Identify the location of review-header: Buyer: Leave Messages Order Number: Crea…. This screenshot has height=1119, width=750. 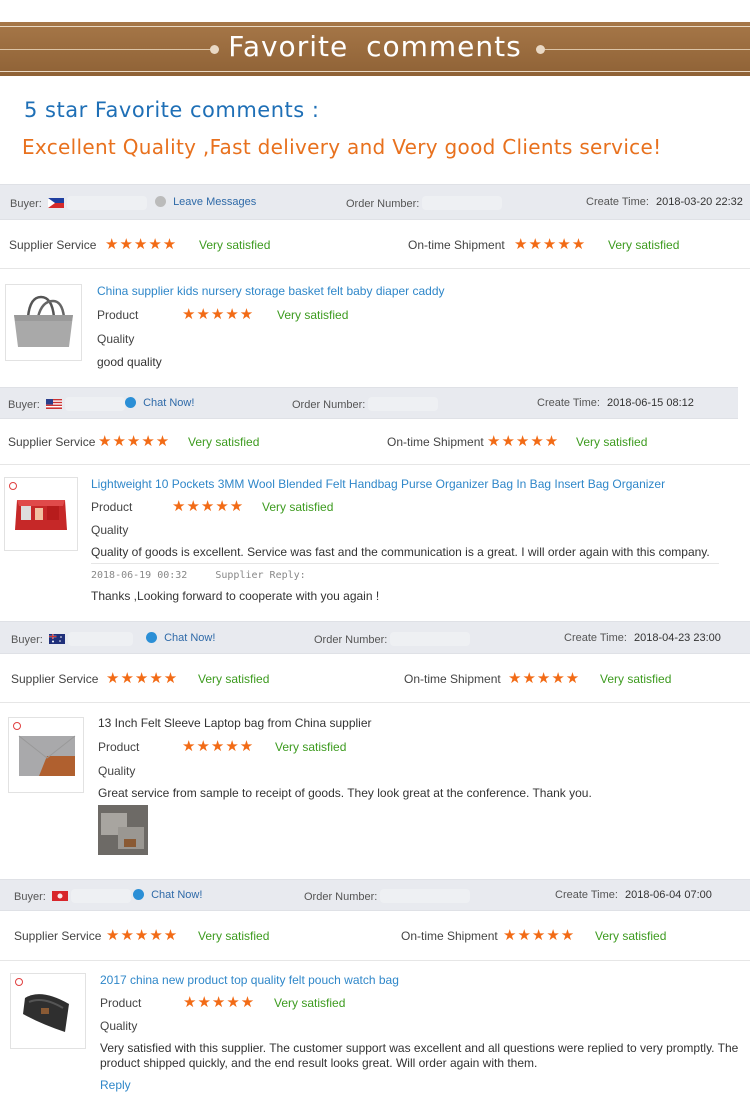
(375, 202).